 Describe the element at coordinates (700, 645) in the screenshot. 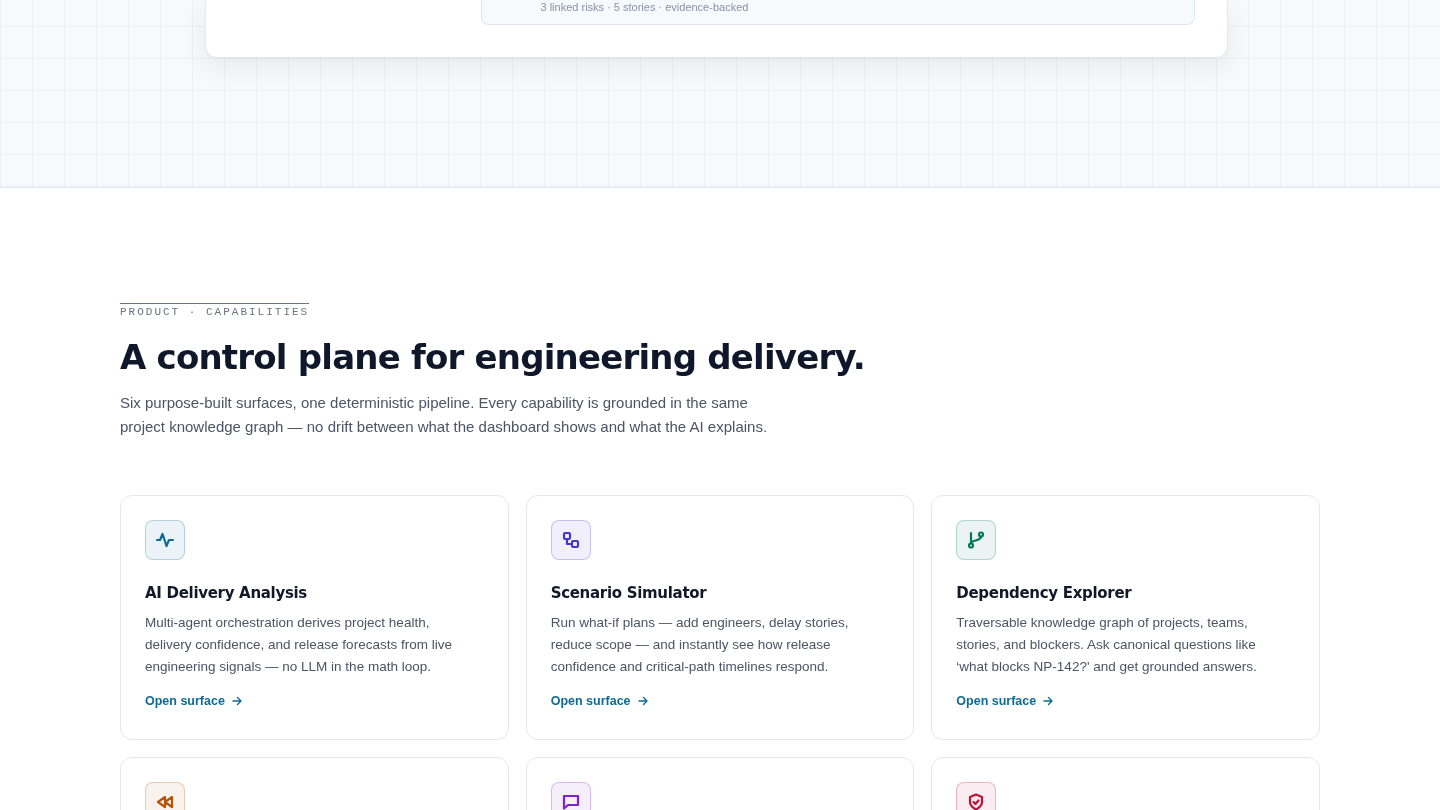

I see `card-description: Run what-if plans — add engineers, delay stories, reduce scope — and instantly see how release confidence and critical-path timelines respond.` at that location.